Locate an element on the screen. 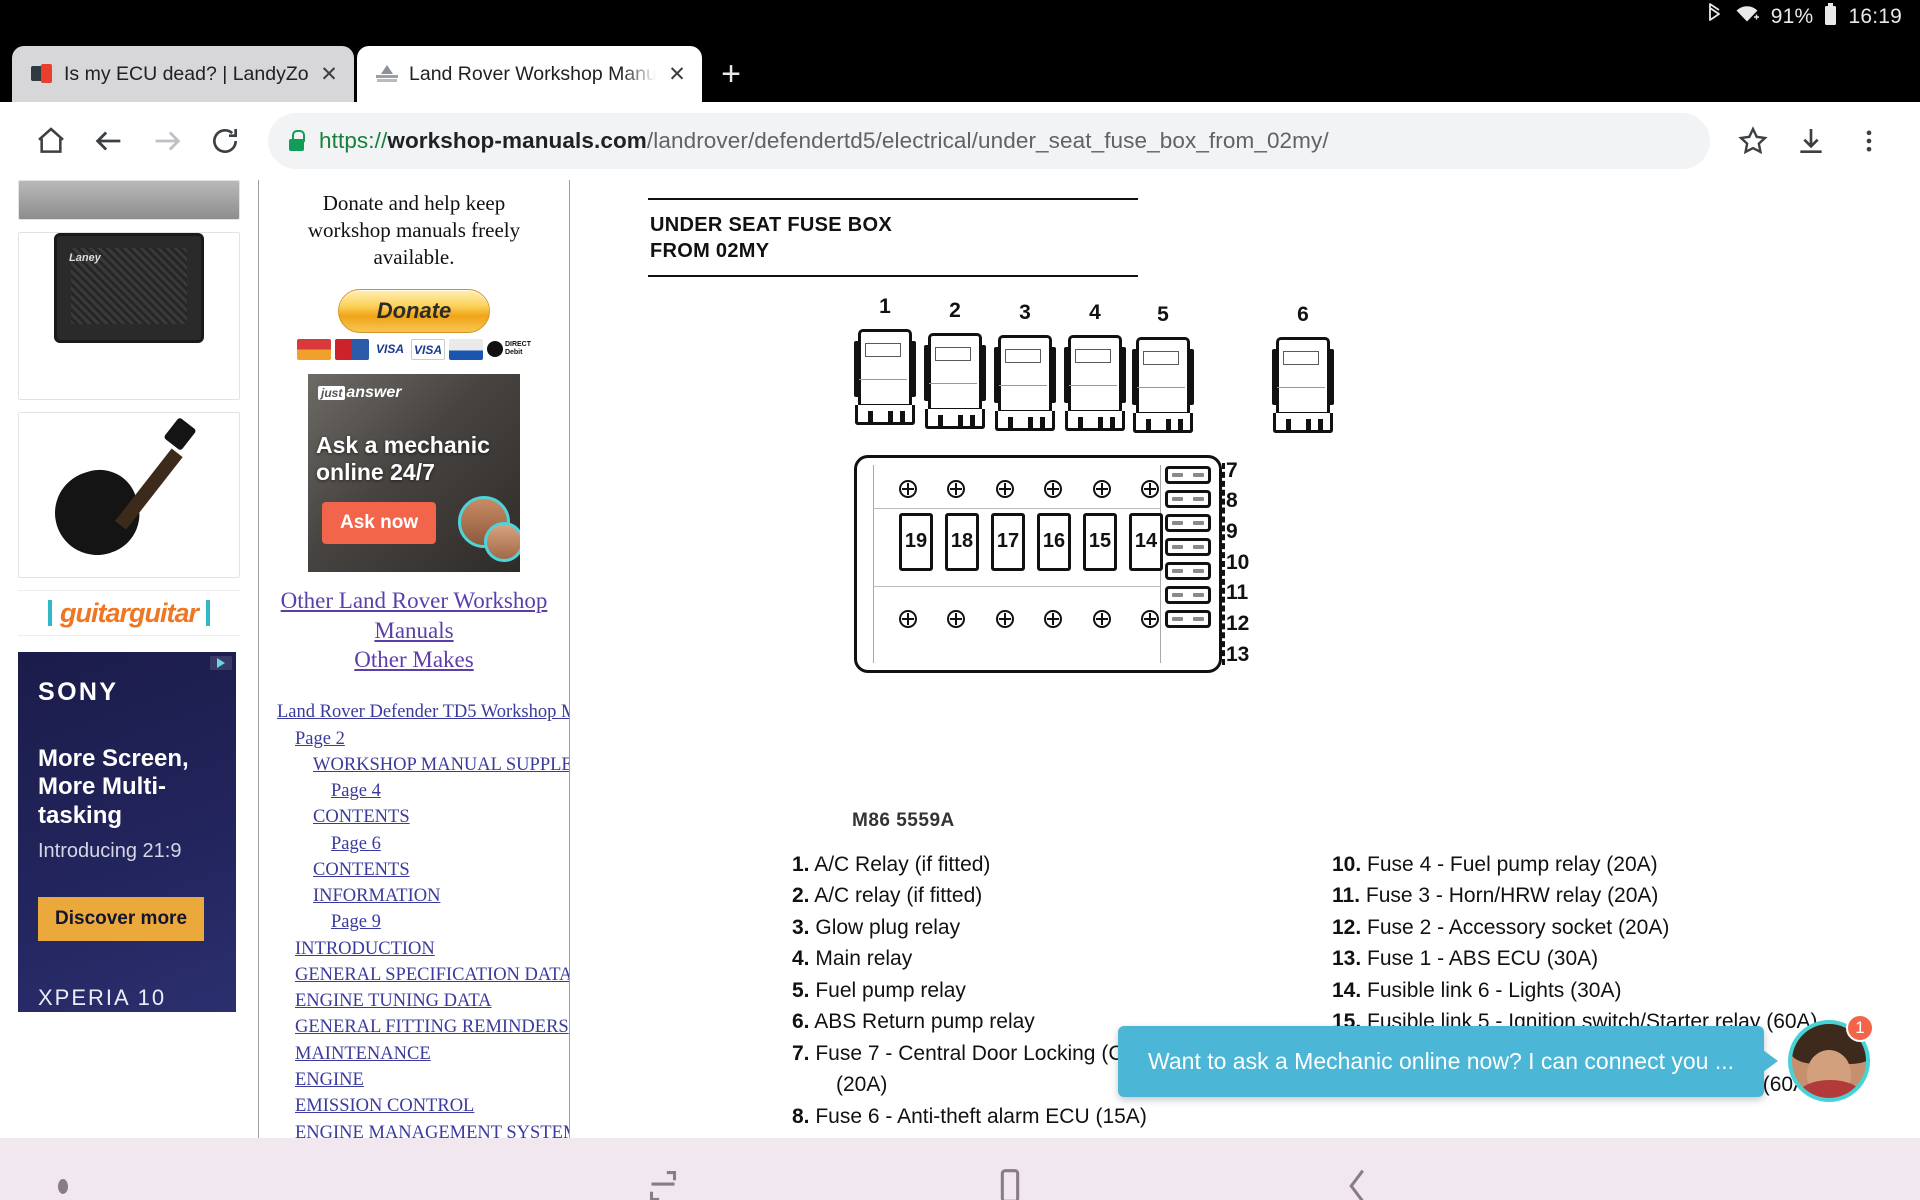 This screenshot has width=1920, height=1200. new-tab-button: + is located at coordinates (731, 74).